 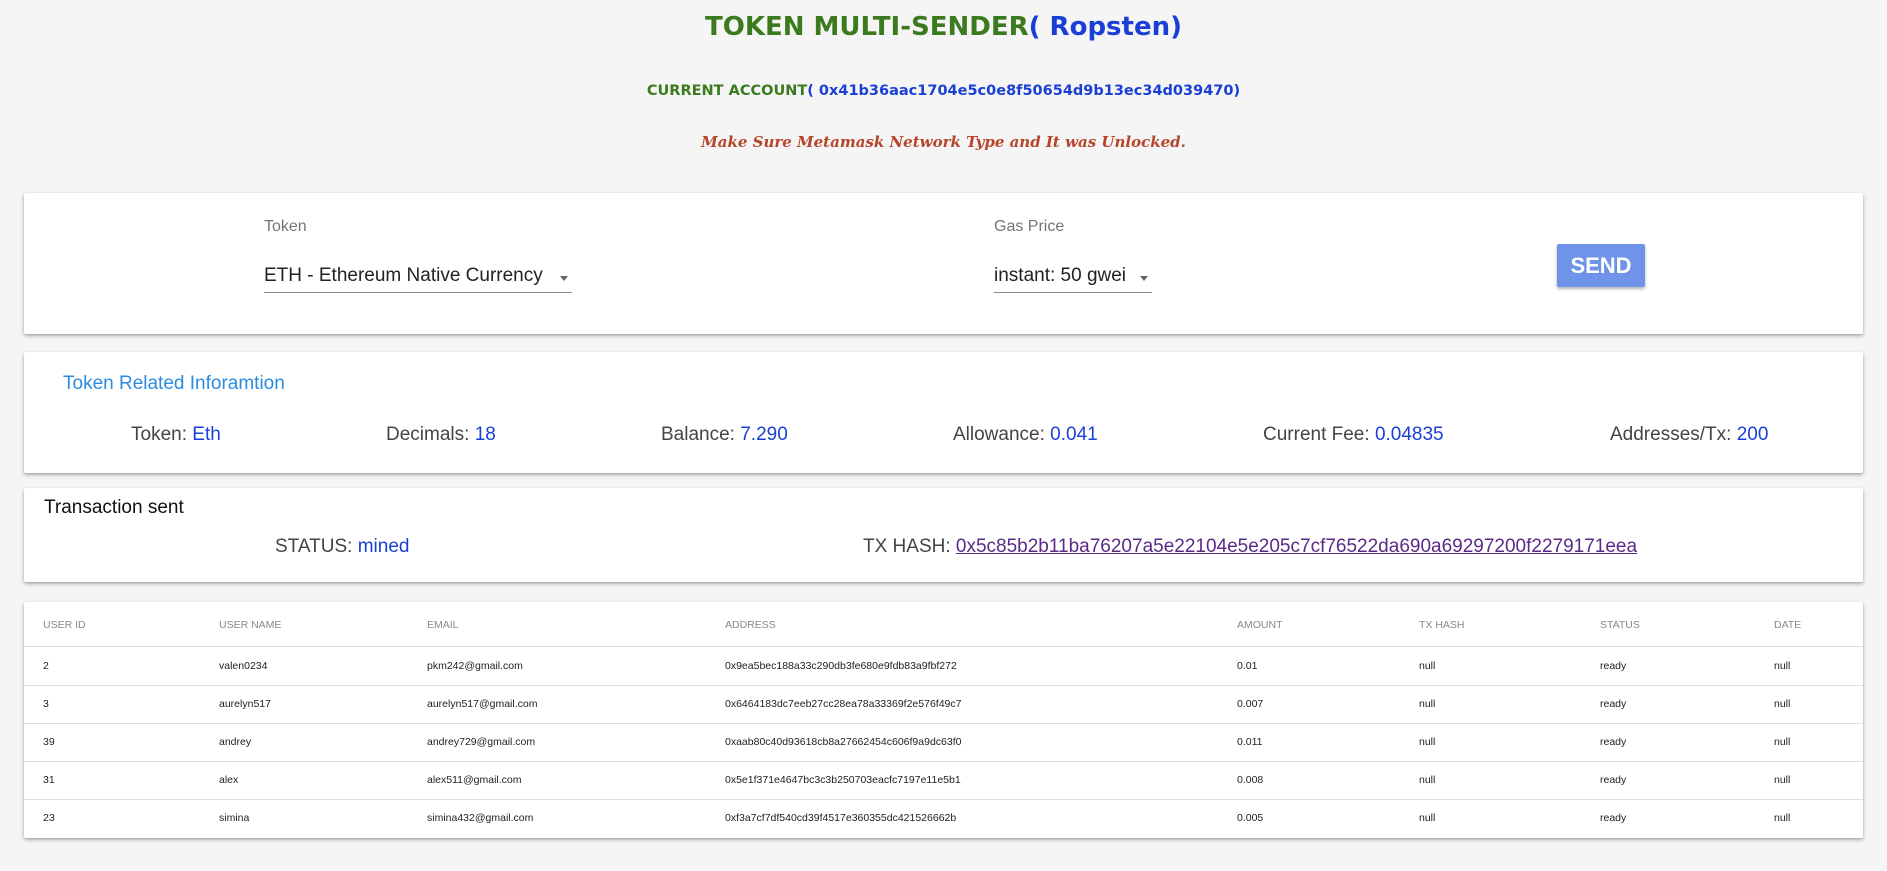 I want to click on cell-email: alex511@gmail.com, so click(x=474, y=780).